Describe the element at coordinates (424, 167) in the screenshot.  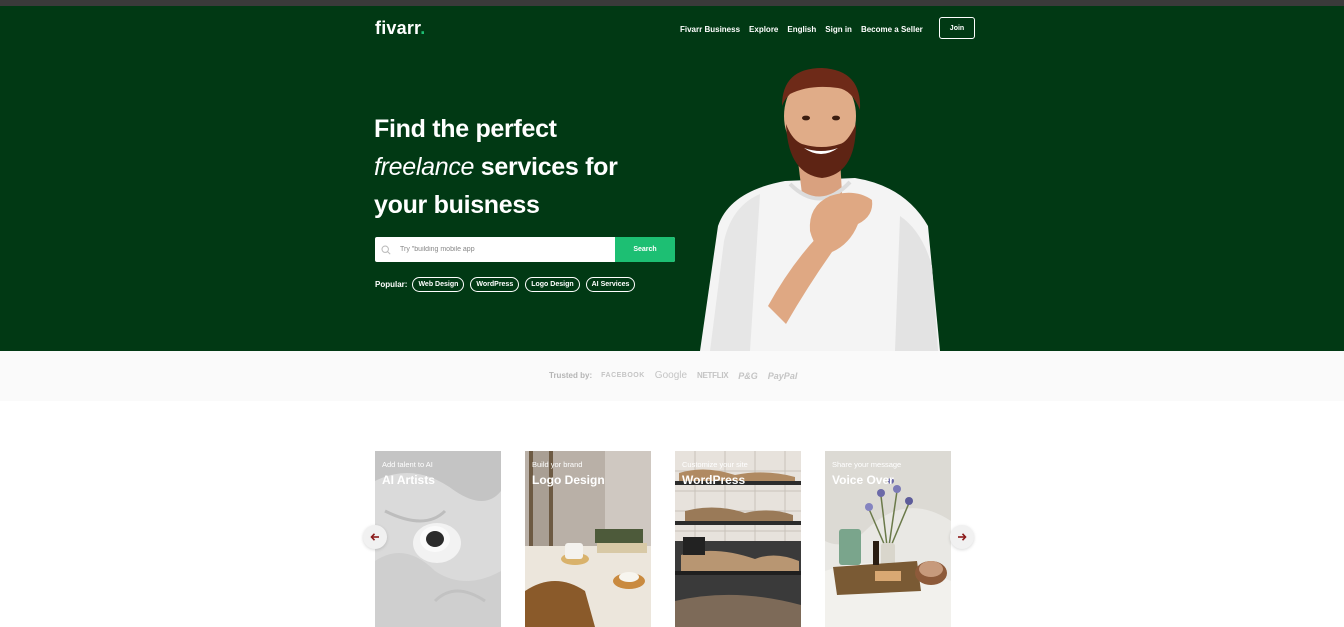
I see `headline-italic: freelance` at that location.